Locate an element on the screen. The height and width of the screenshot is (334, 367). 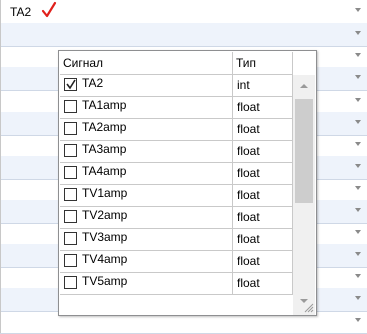
signal-combo-row is located at coordinates (183, 35).